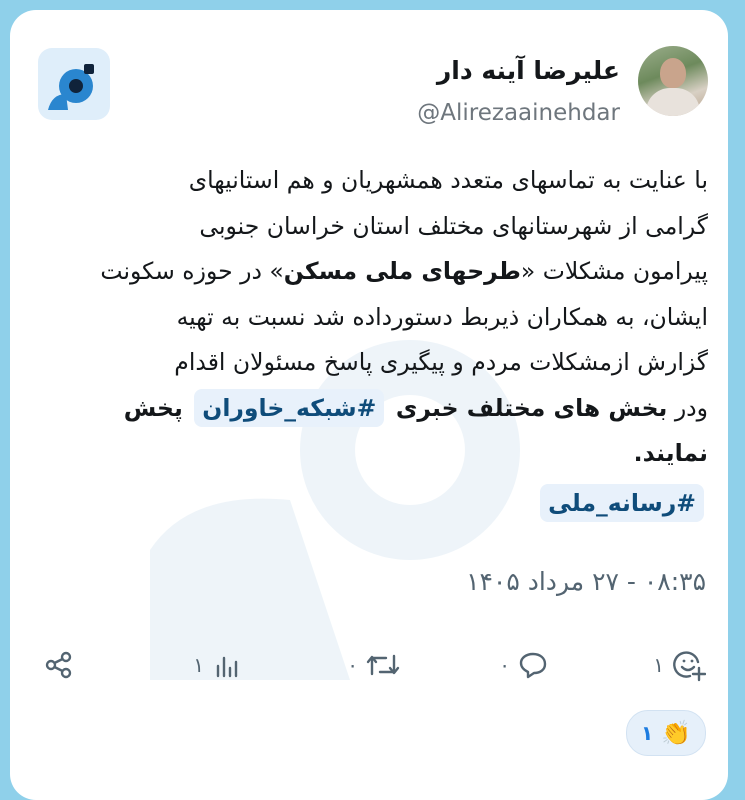 The width and height of the screenshot is (745, 800). Describe the element at coordinates (689, 666) in the screenshot. I see `add-reaction-icon` at that location.